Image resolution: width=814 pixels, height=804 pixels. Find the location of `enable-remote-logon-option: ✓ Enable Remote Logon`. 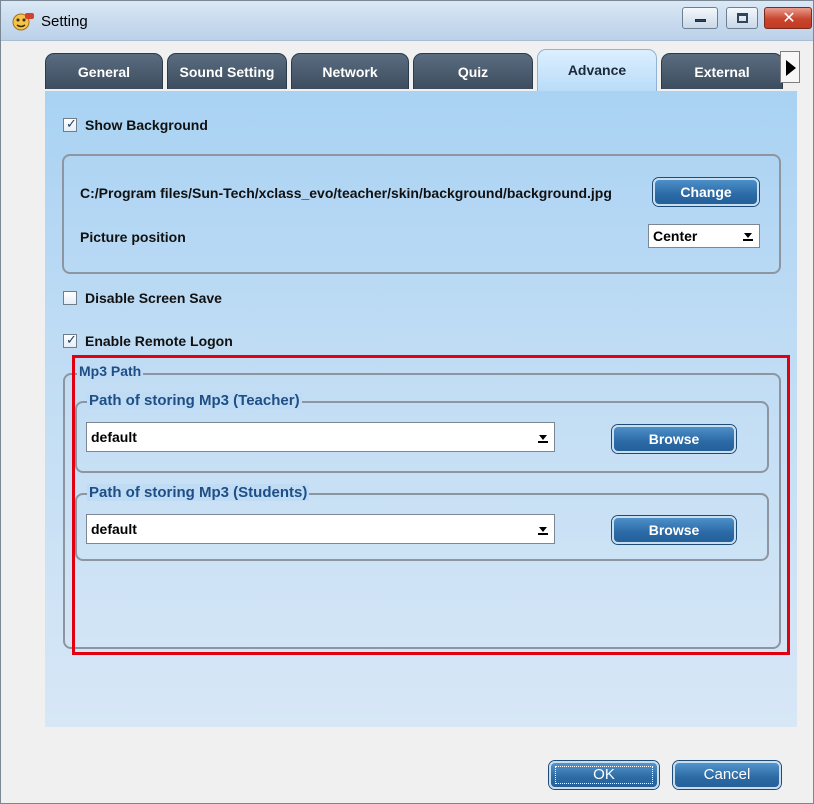

enable-remote-logon-option: ✓ Enable Remote Logon is located at coordinates (148, 341).